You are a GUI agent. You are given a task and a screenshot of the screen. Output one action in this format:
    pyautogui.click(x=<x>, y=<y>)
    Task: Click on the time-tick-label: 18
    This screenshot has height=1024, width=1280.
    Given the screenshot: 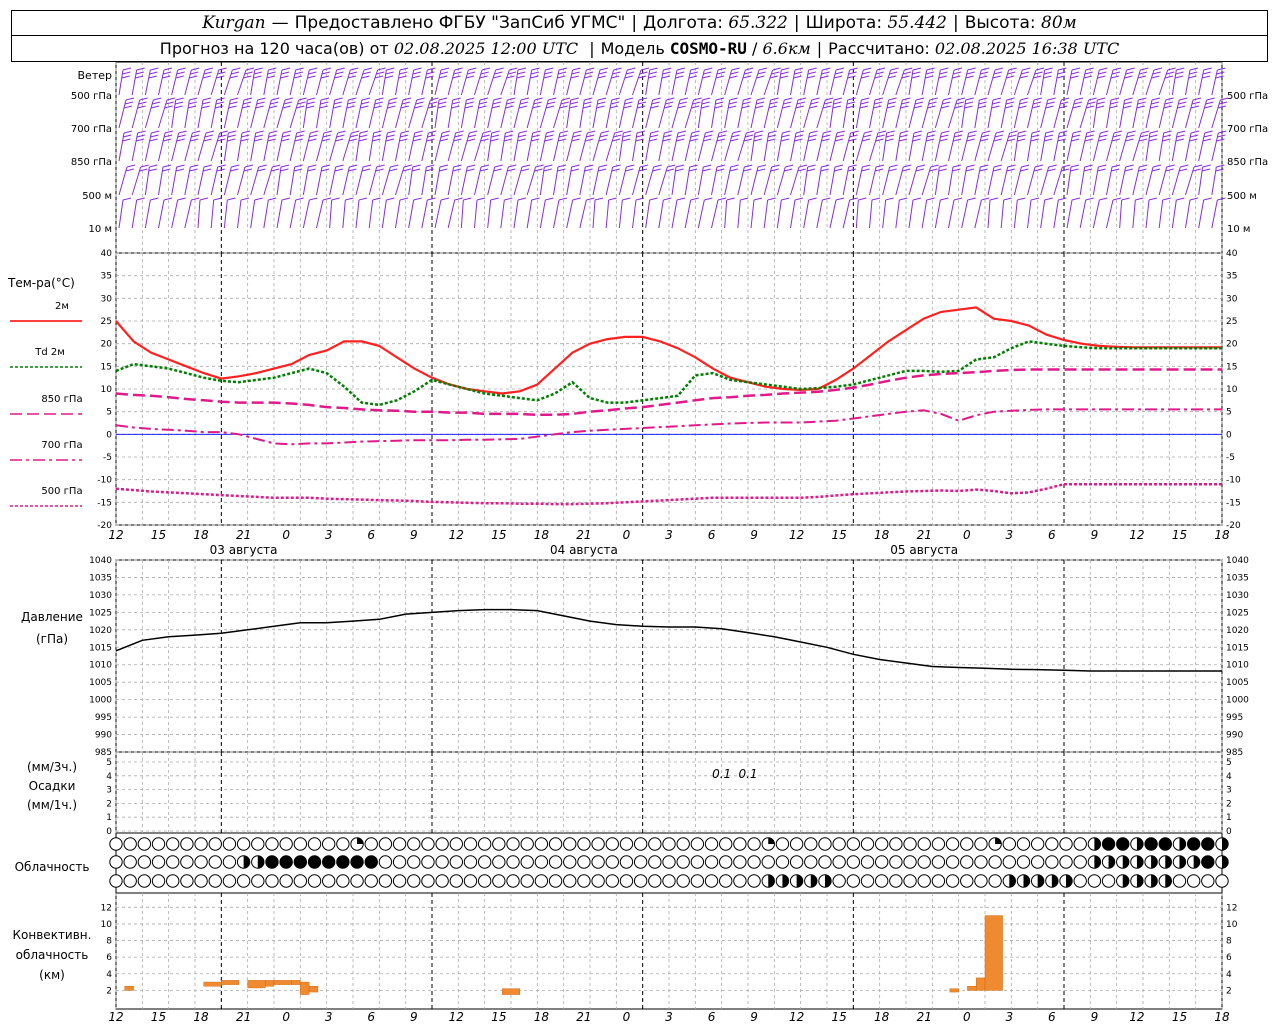 What is the action you would take?
    pyautogui.click(x=542, y=535)
    